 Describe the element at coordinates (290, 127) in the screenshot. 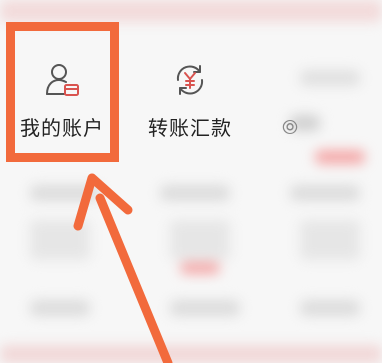

I see `partial-item-icon: ⦾` at that location.